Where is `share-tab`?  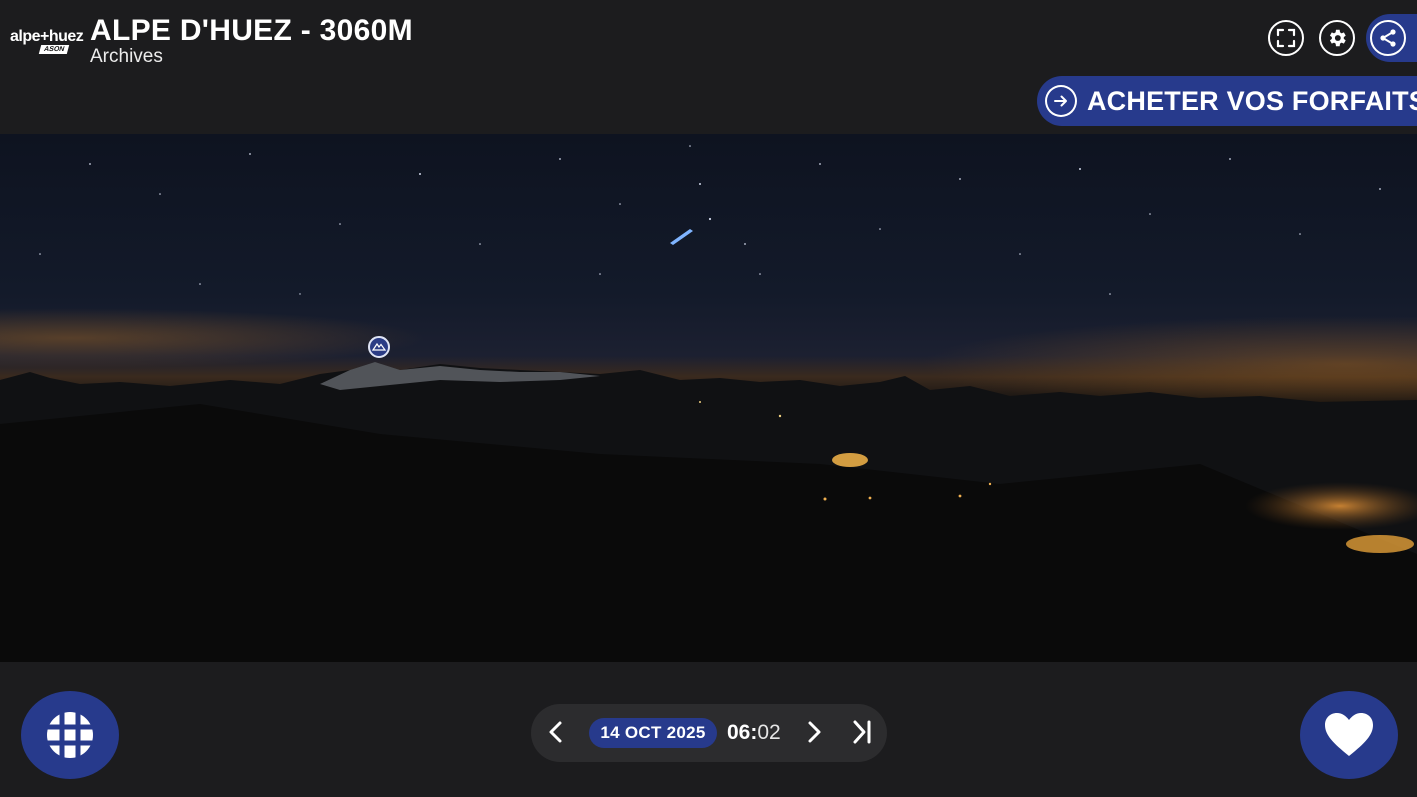
share-tab is located at coordinates (1391, 38).